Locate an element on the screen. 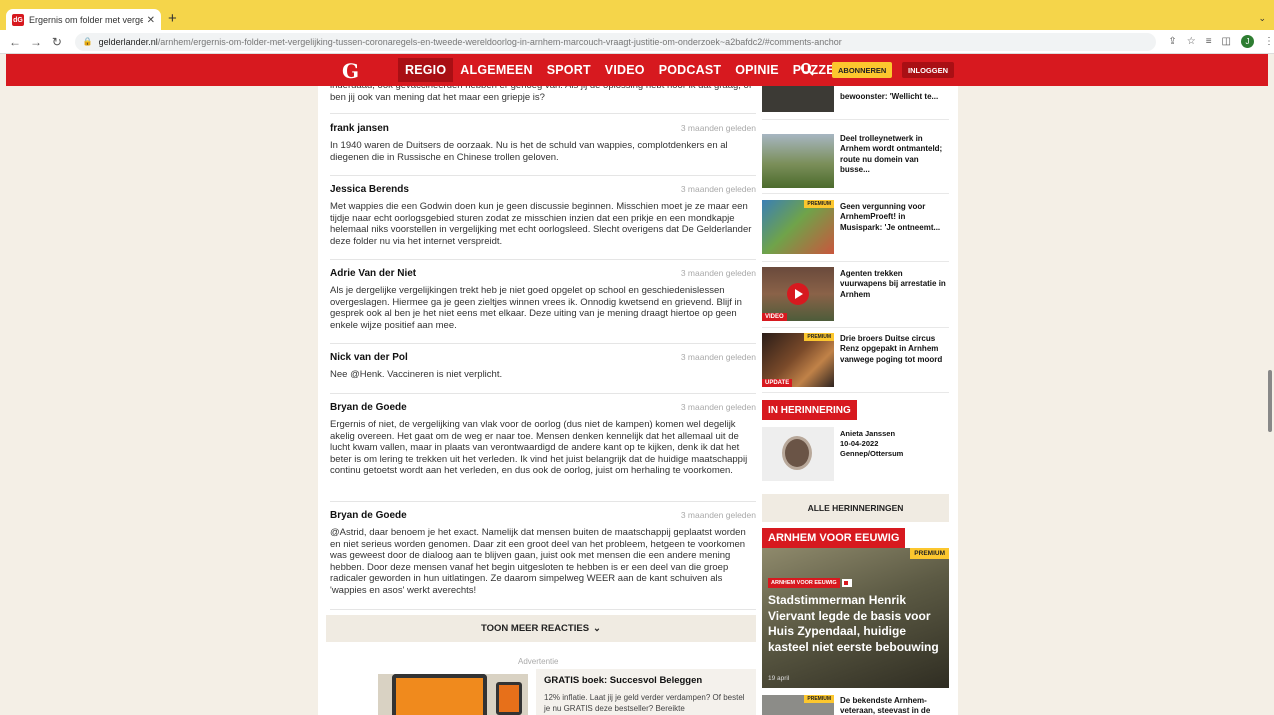  feature-tag: ARNHEM VOOR EEUWIG is located at coordinates (810, 583).